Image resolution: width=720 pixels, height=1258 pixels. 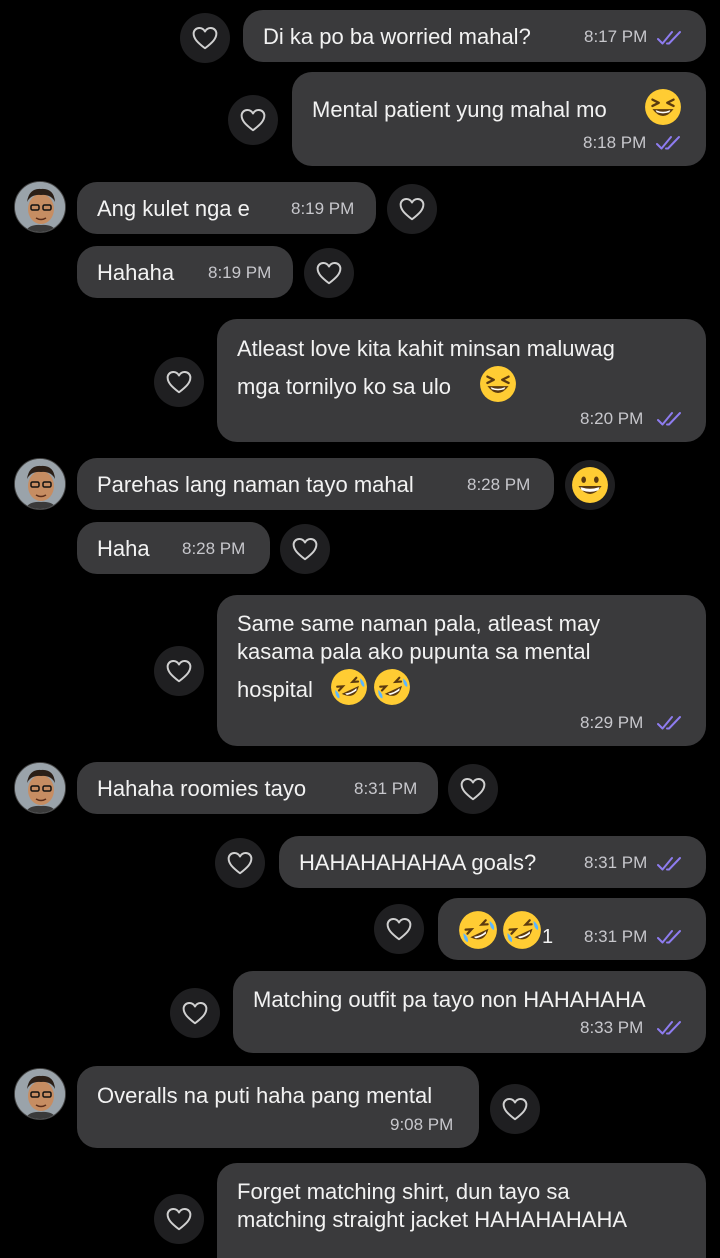 I want to click on message-text: Ang kulet nga e, so click(x=173, y=208).